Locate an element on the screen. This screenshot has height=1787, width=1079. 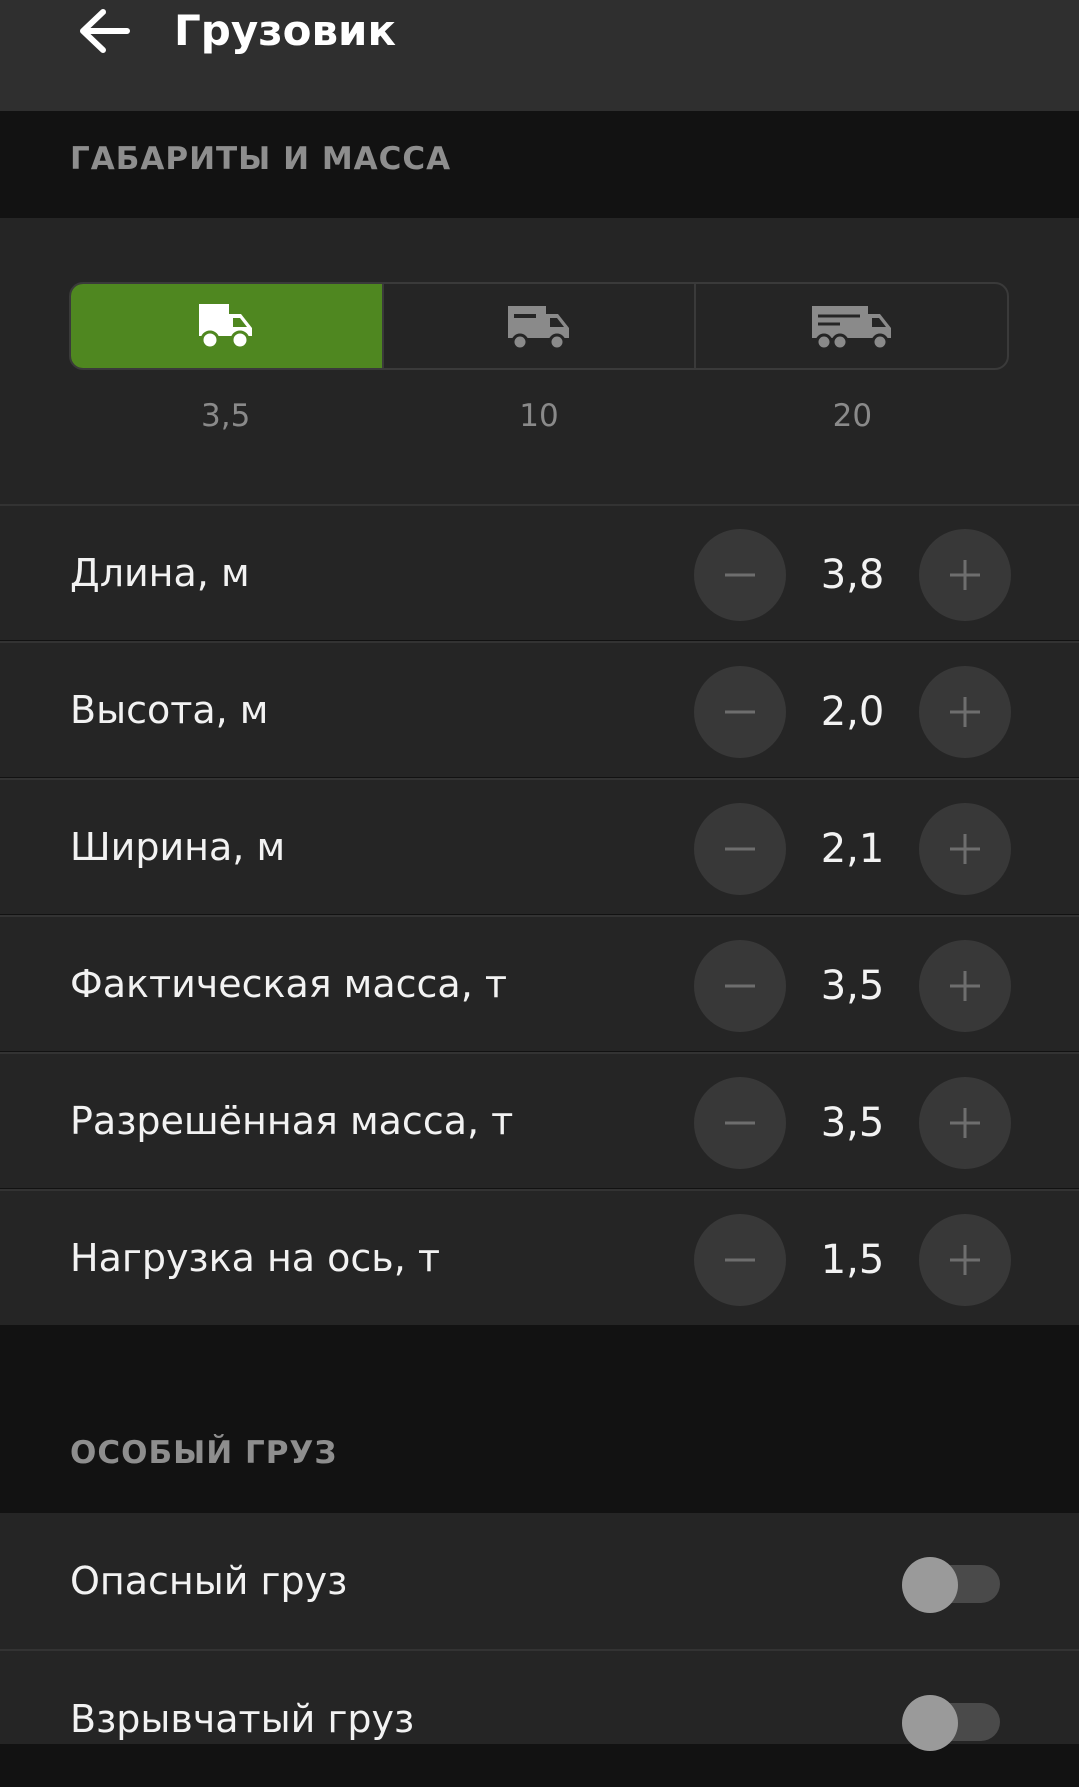
param-row-axle-load: Нагрузка на ось, т 1,5 is located at coordinates (539, 1257).